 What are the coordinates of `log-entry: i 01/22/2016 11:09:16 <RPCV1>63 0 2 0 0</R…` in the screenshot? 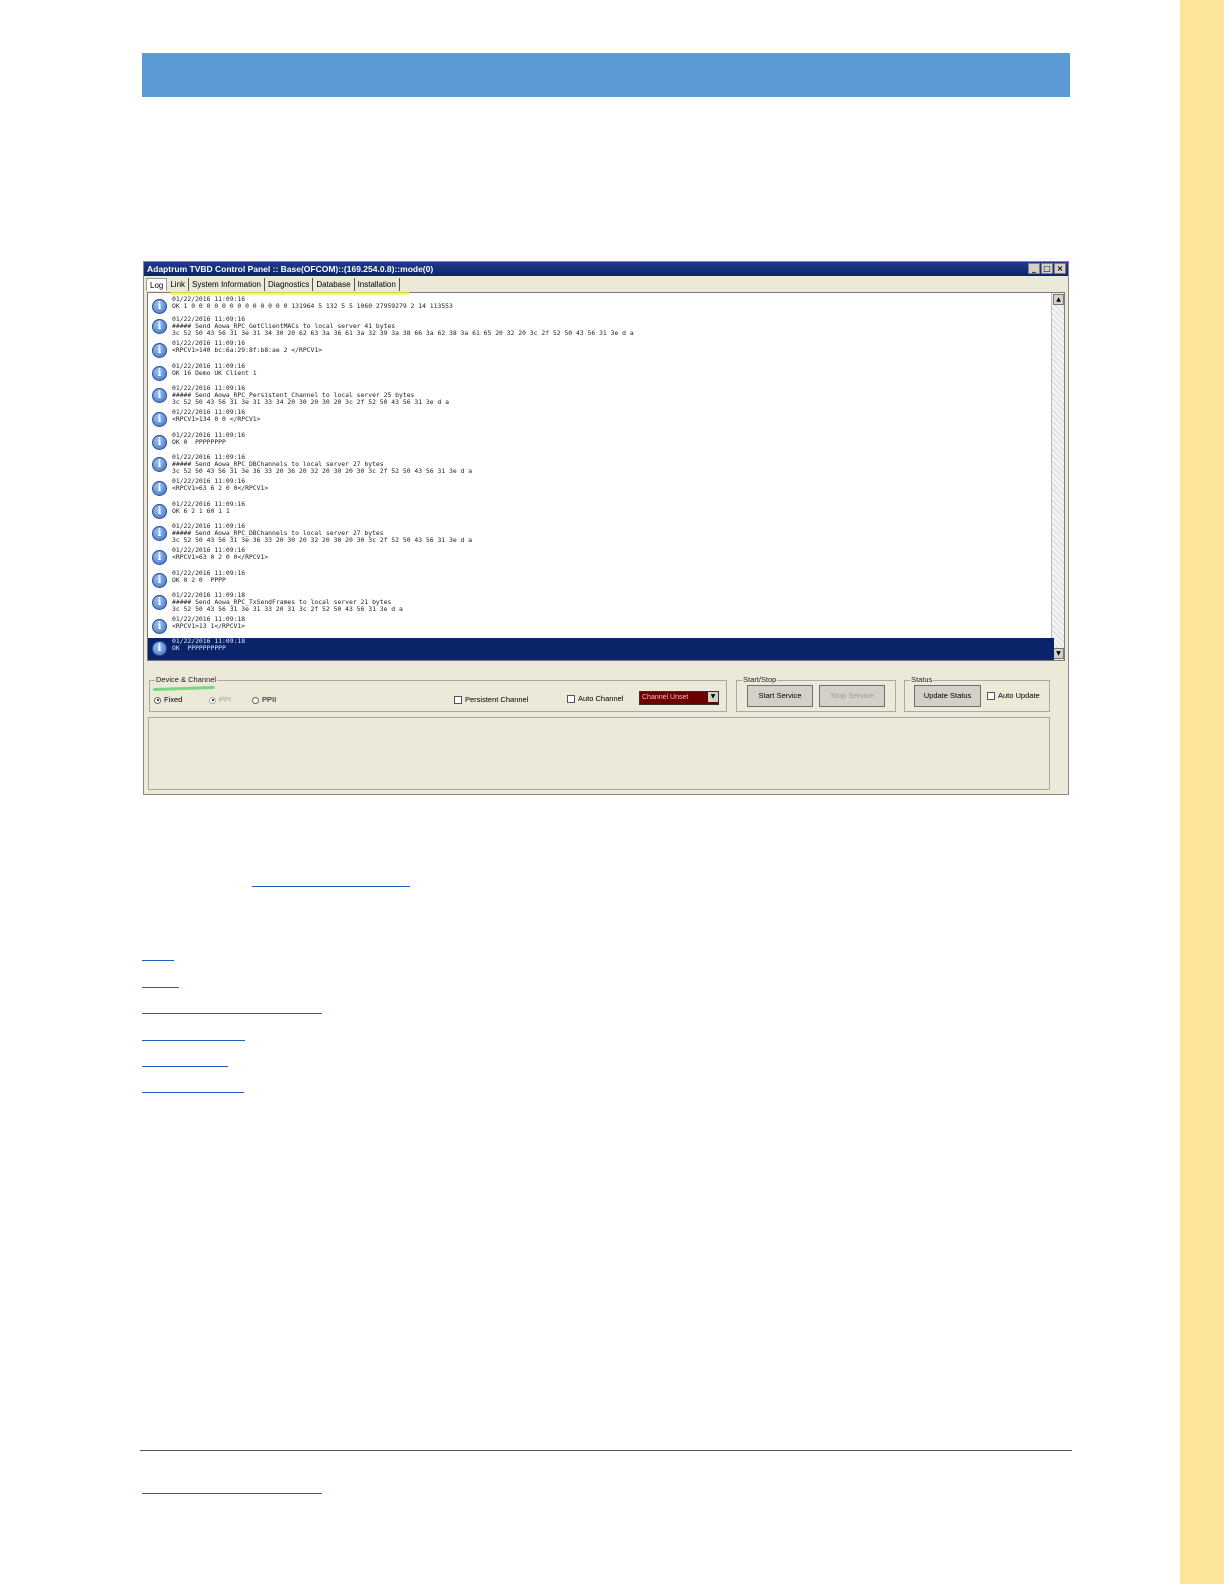 It's located at (603, 558).